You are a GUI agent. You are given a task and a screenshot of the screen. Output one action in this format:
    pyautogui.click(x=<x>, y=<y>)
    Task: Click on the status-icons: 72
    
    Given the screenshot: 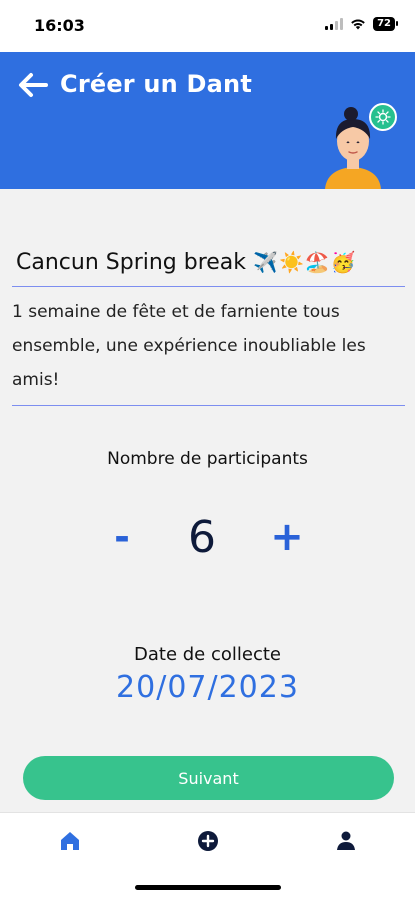 What is the action you would take?
    pyautogui.click(x=361, y=24)
    